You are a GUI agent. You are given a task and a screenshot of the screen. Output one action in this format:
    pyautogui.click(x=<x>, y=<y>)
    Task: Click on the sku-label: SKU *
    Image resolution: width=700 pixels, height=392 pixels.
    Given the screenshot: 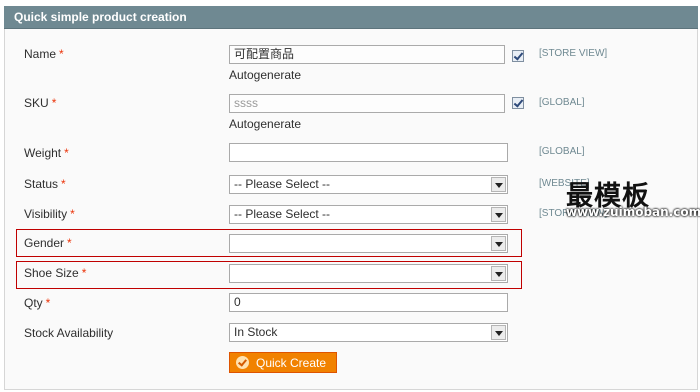 What is the action you would take?
    pyautogui.click(x=40, y=103)
    